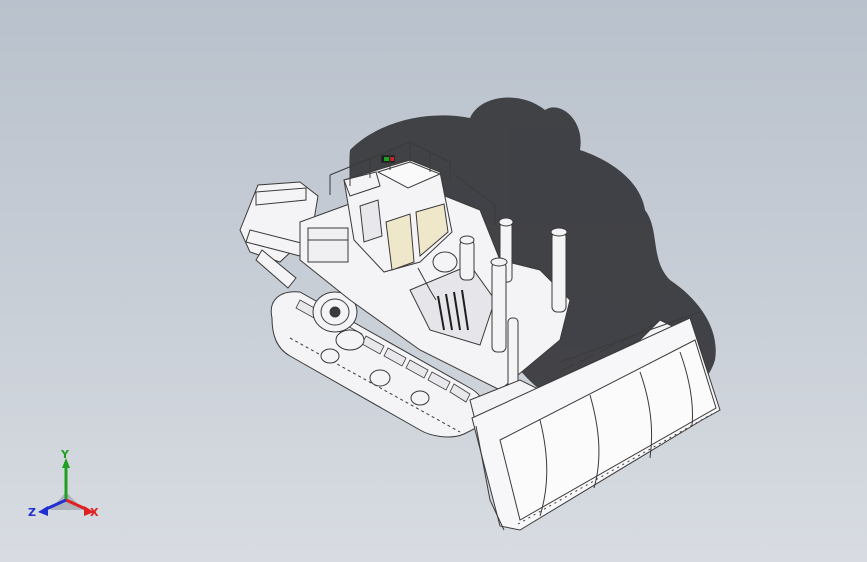 Image resolution: width=867 pixels, height=562 pixels. Describe the element at coordinates (63, 483) in the screenshot. I see `coordinate-triad: Y X Z` at that location.